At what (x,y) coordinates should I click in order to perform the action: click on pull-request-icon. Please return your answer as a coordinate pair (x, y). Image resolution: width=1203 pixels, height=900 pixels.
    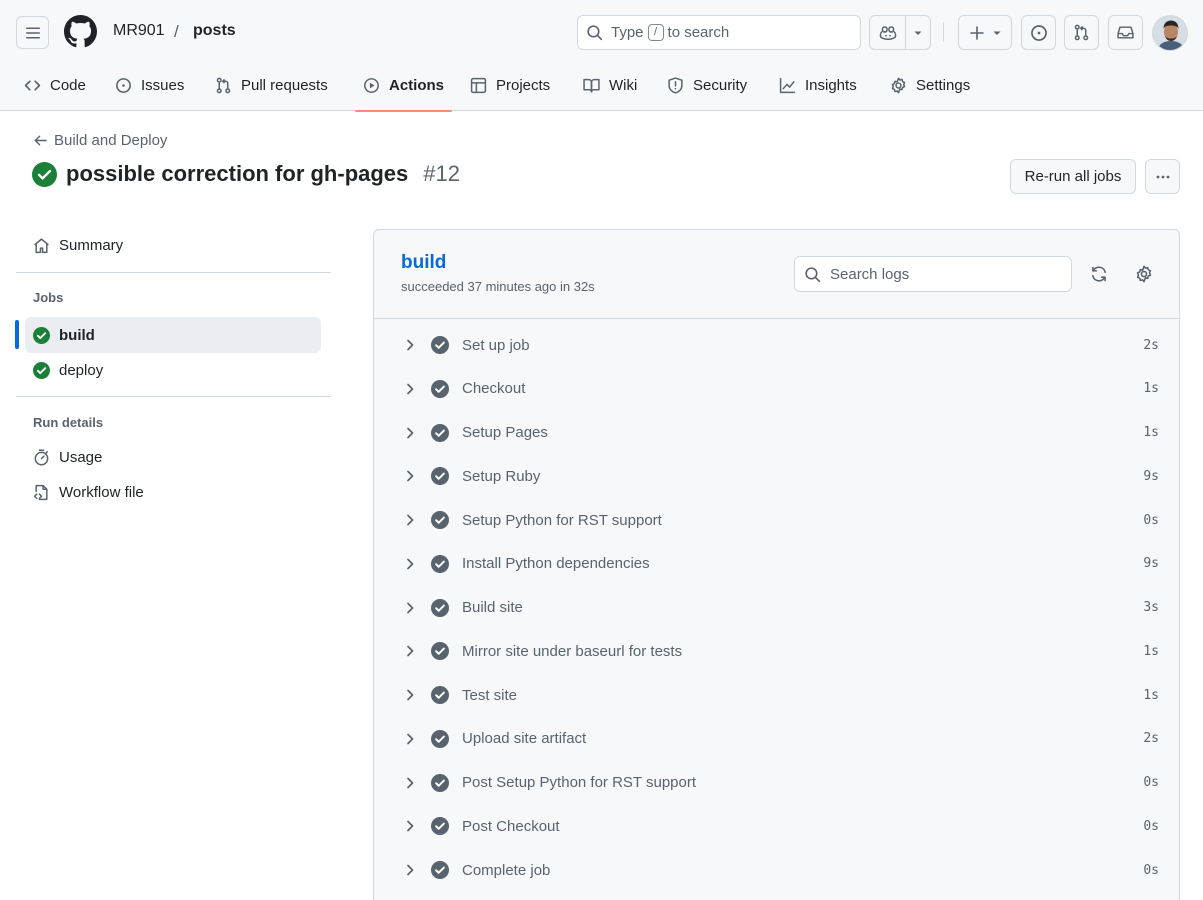
    Looking at the image, I should click on (1081, 32).